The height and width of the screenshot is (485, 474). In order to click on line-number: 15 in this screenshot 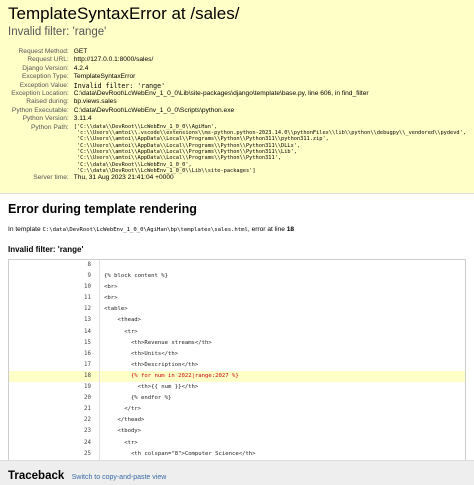, I will do `click(87, 342)`.